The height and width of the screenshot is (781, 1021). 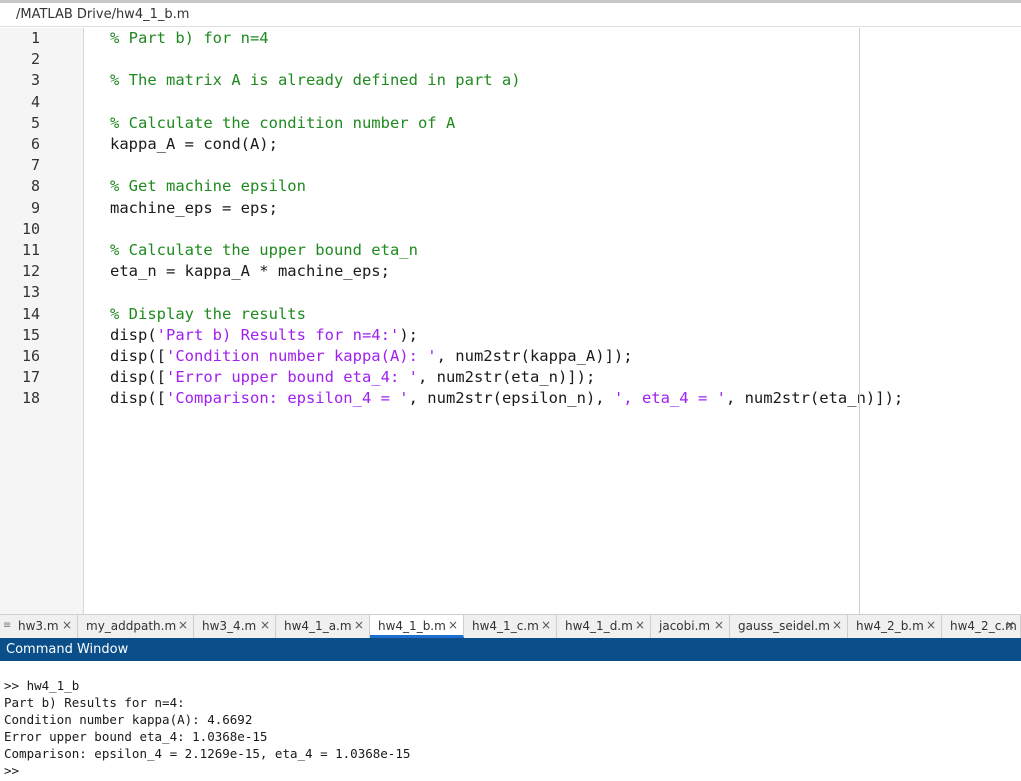 I want to click on line-number: 9, so click(x=35, y=207).